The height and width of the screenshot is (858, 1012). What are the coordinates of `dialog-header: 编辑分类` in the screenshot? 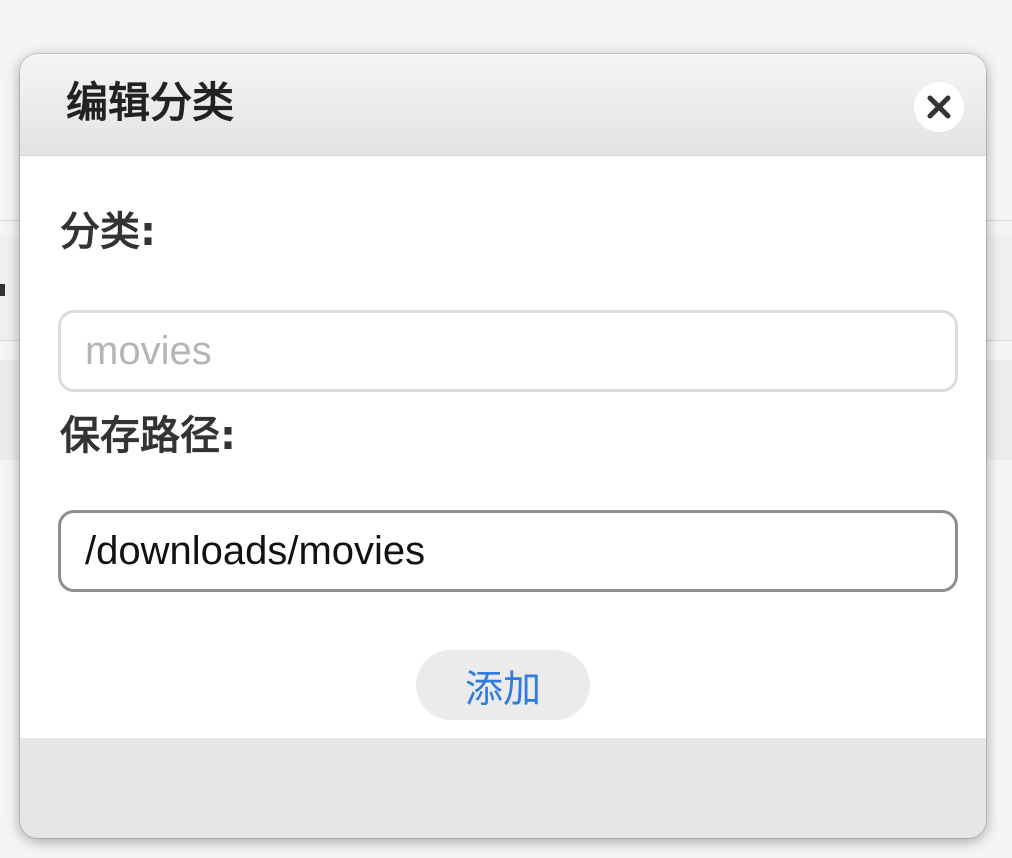 It's located at (503, 105).